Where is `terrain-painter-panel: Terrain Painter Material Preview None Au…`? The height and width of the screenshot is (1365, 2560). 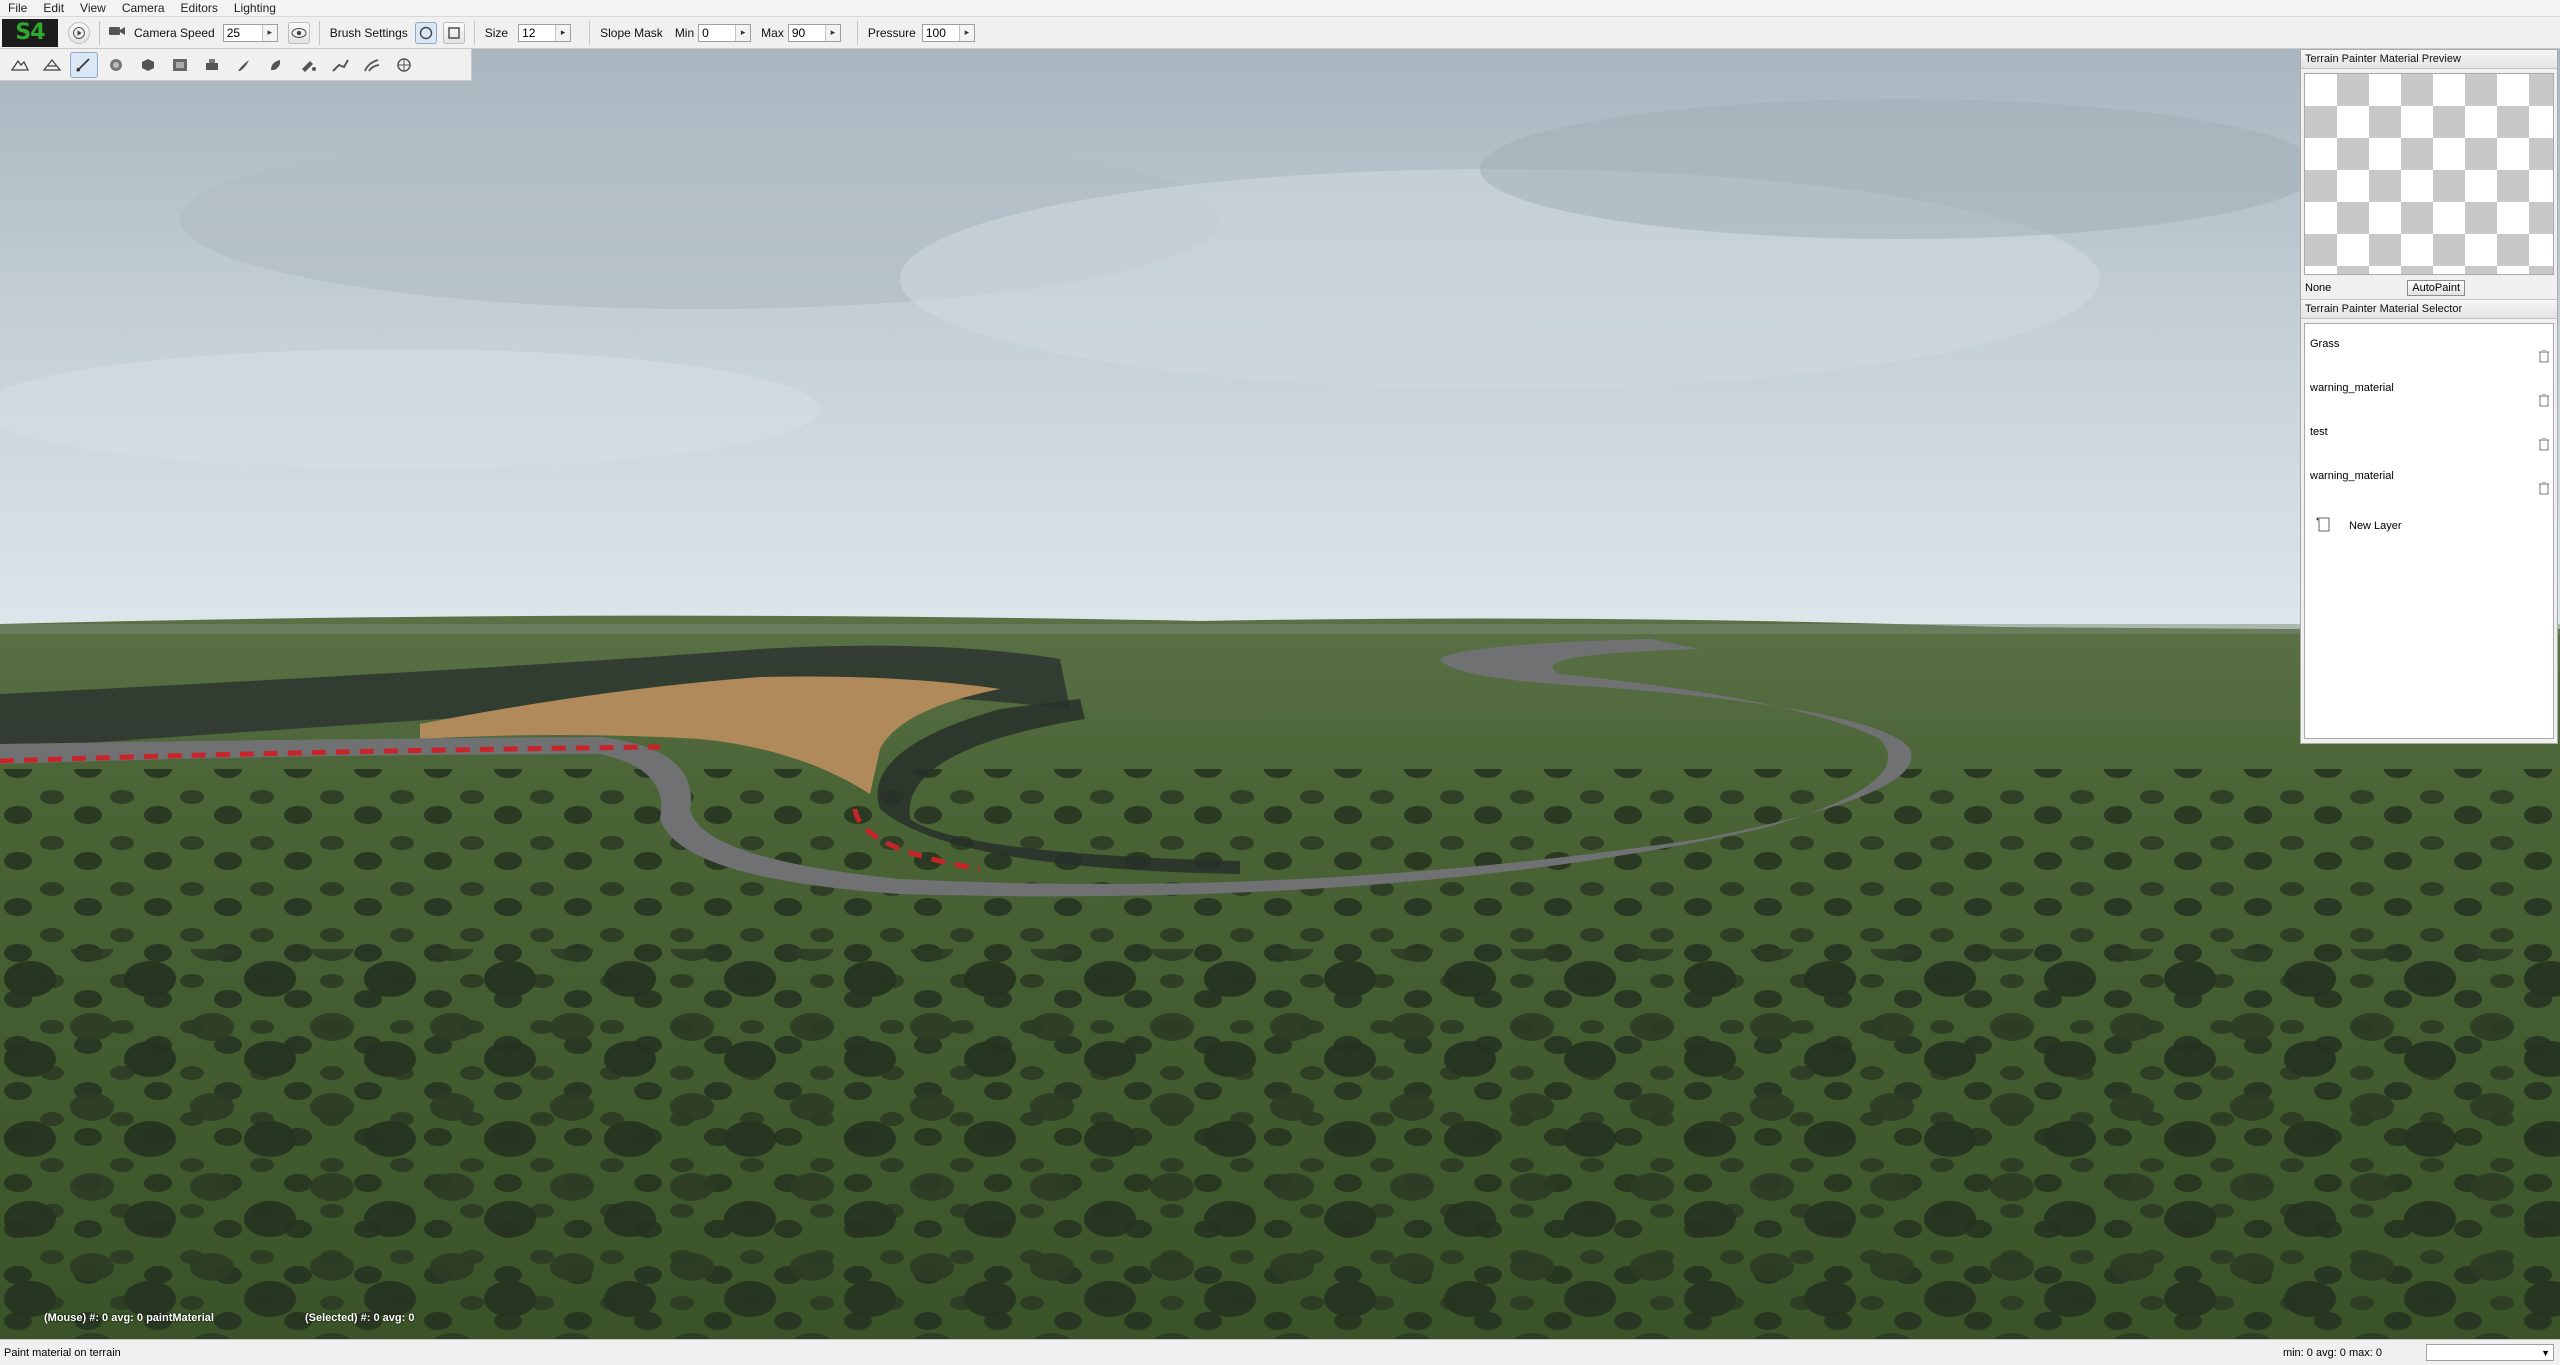
terrain-painter-panel: Terrain Painter Material Preview None Au… is located at coordinates (2429, 396).